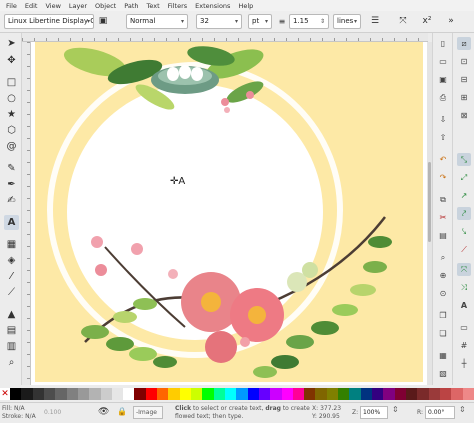 The width and height of the screenshot is (474, 423). What do you see at coordinates (347, 21) in the screenshot?
I see `spacing-unit-combo: lines ▾` at bounding box center [347, 21].